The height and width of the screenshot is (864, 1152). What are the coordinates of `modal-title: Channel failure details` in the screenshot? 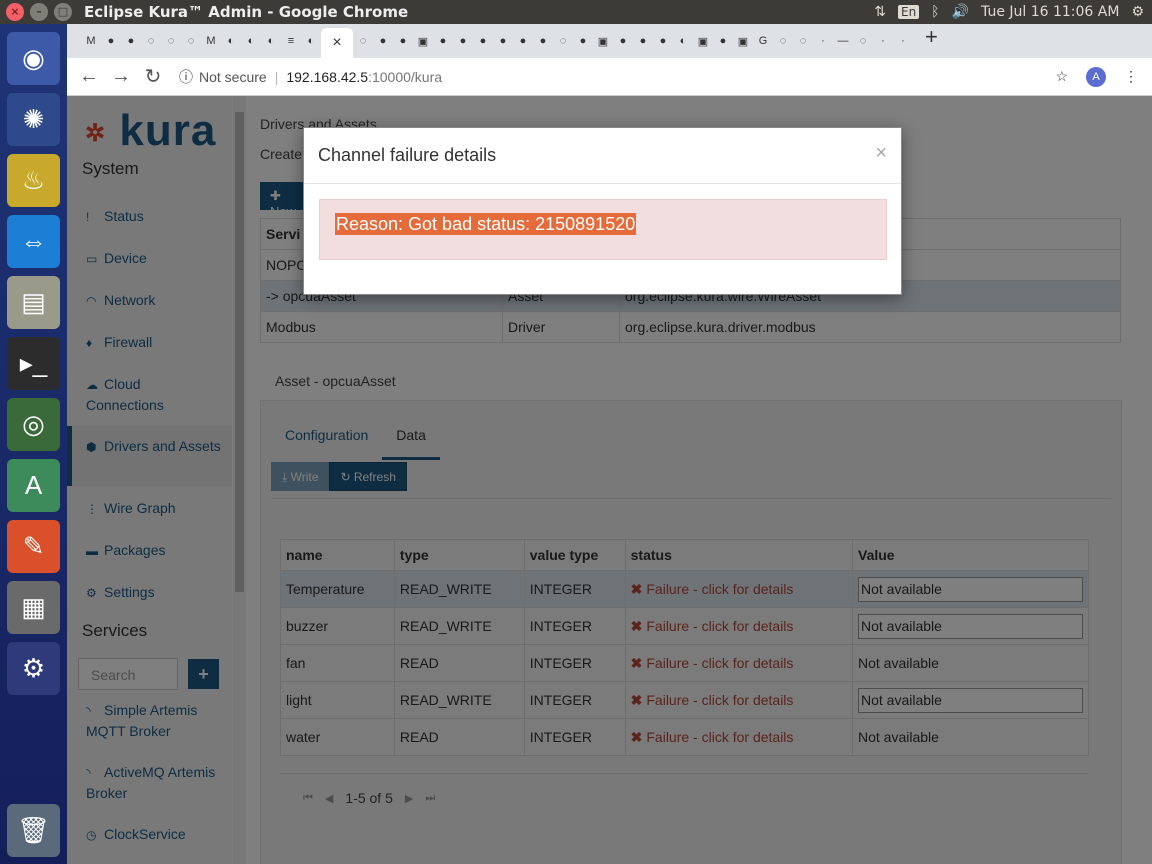 It's located at (407, 155).